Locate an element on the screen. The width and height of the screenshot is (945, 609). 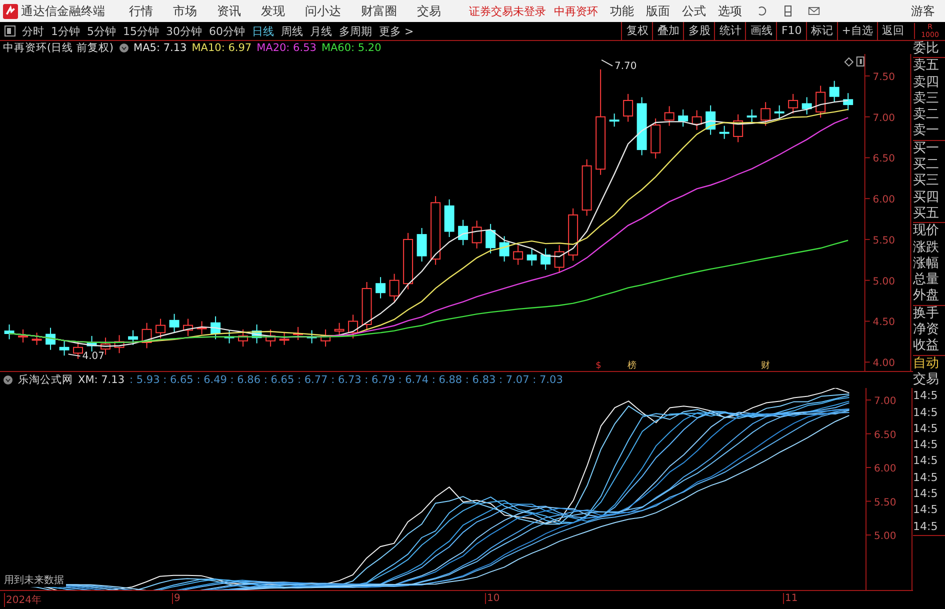
menu-item: 资讯 is located at coordinates (229, 11).